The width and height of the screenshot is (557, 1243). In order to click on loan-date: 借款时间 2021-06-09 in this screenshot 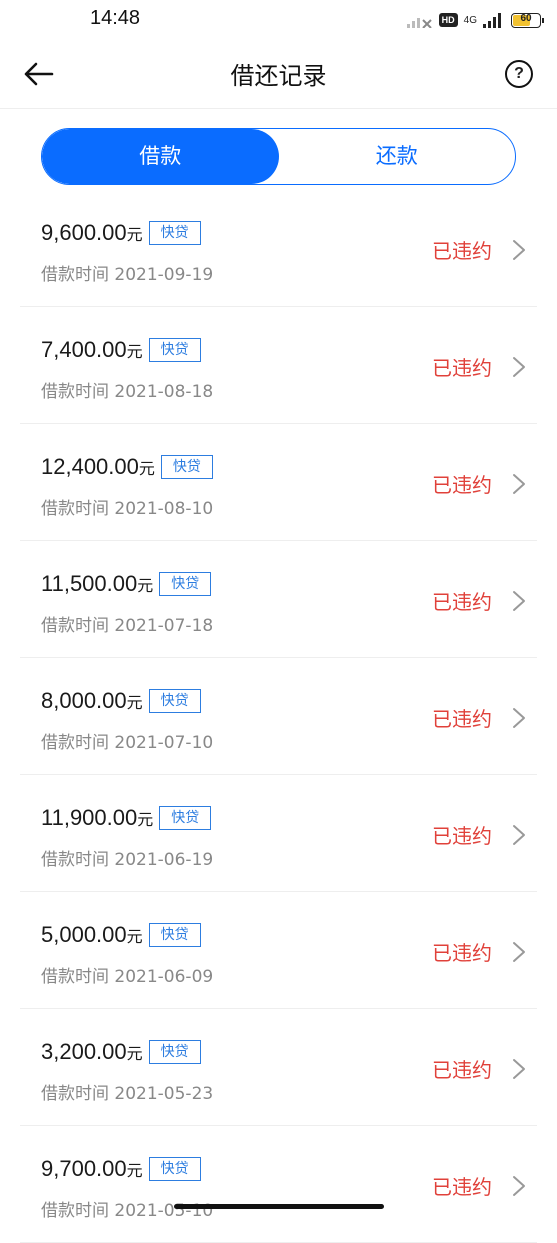, I will do `click(127, 977)`.